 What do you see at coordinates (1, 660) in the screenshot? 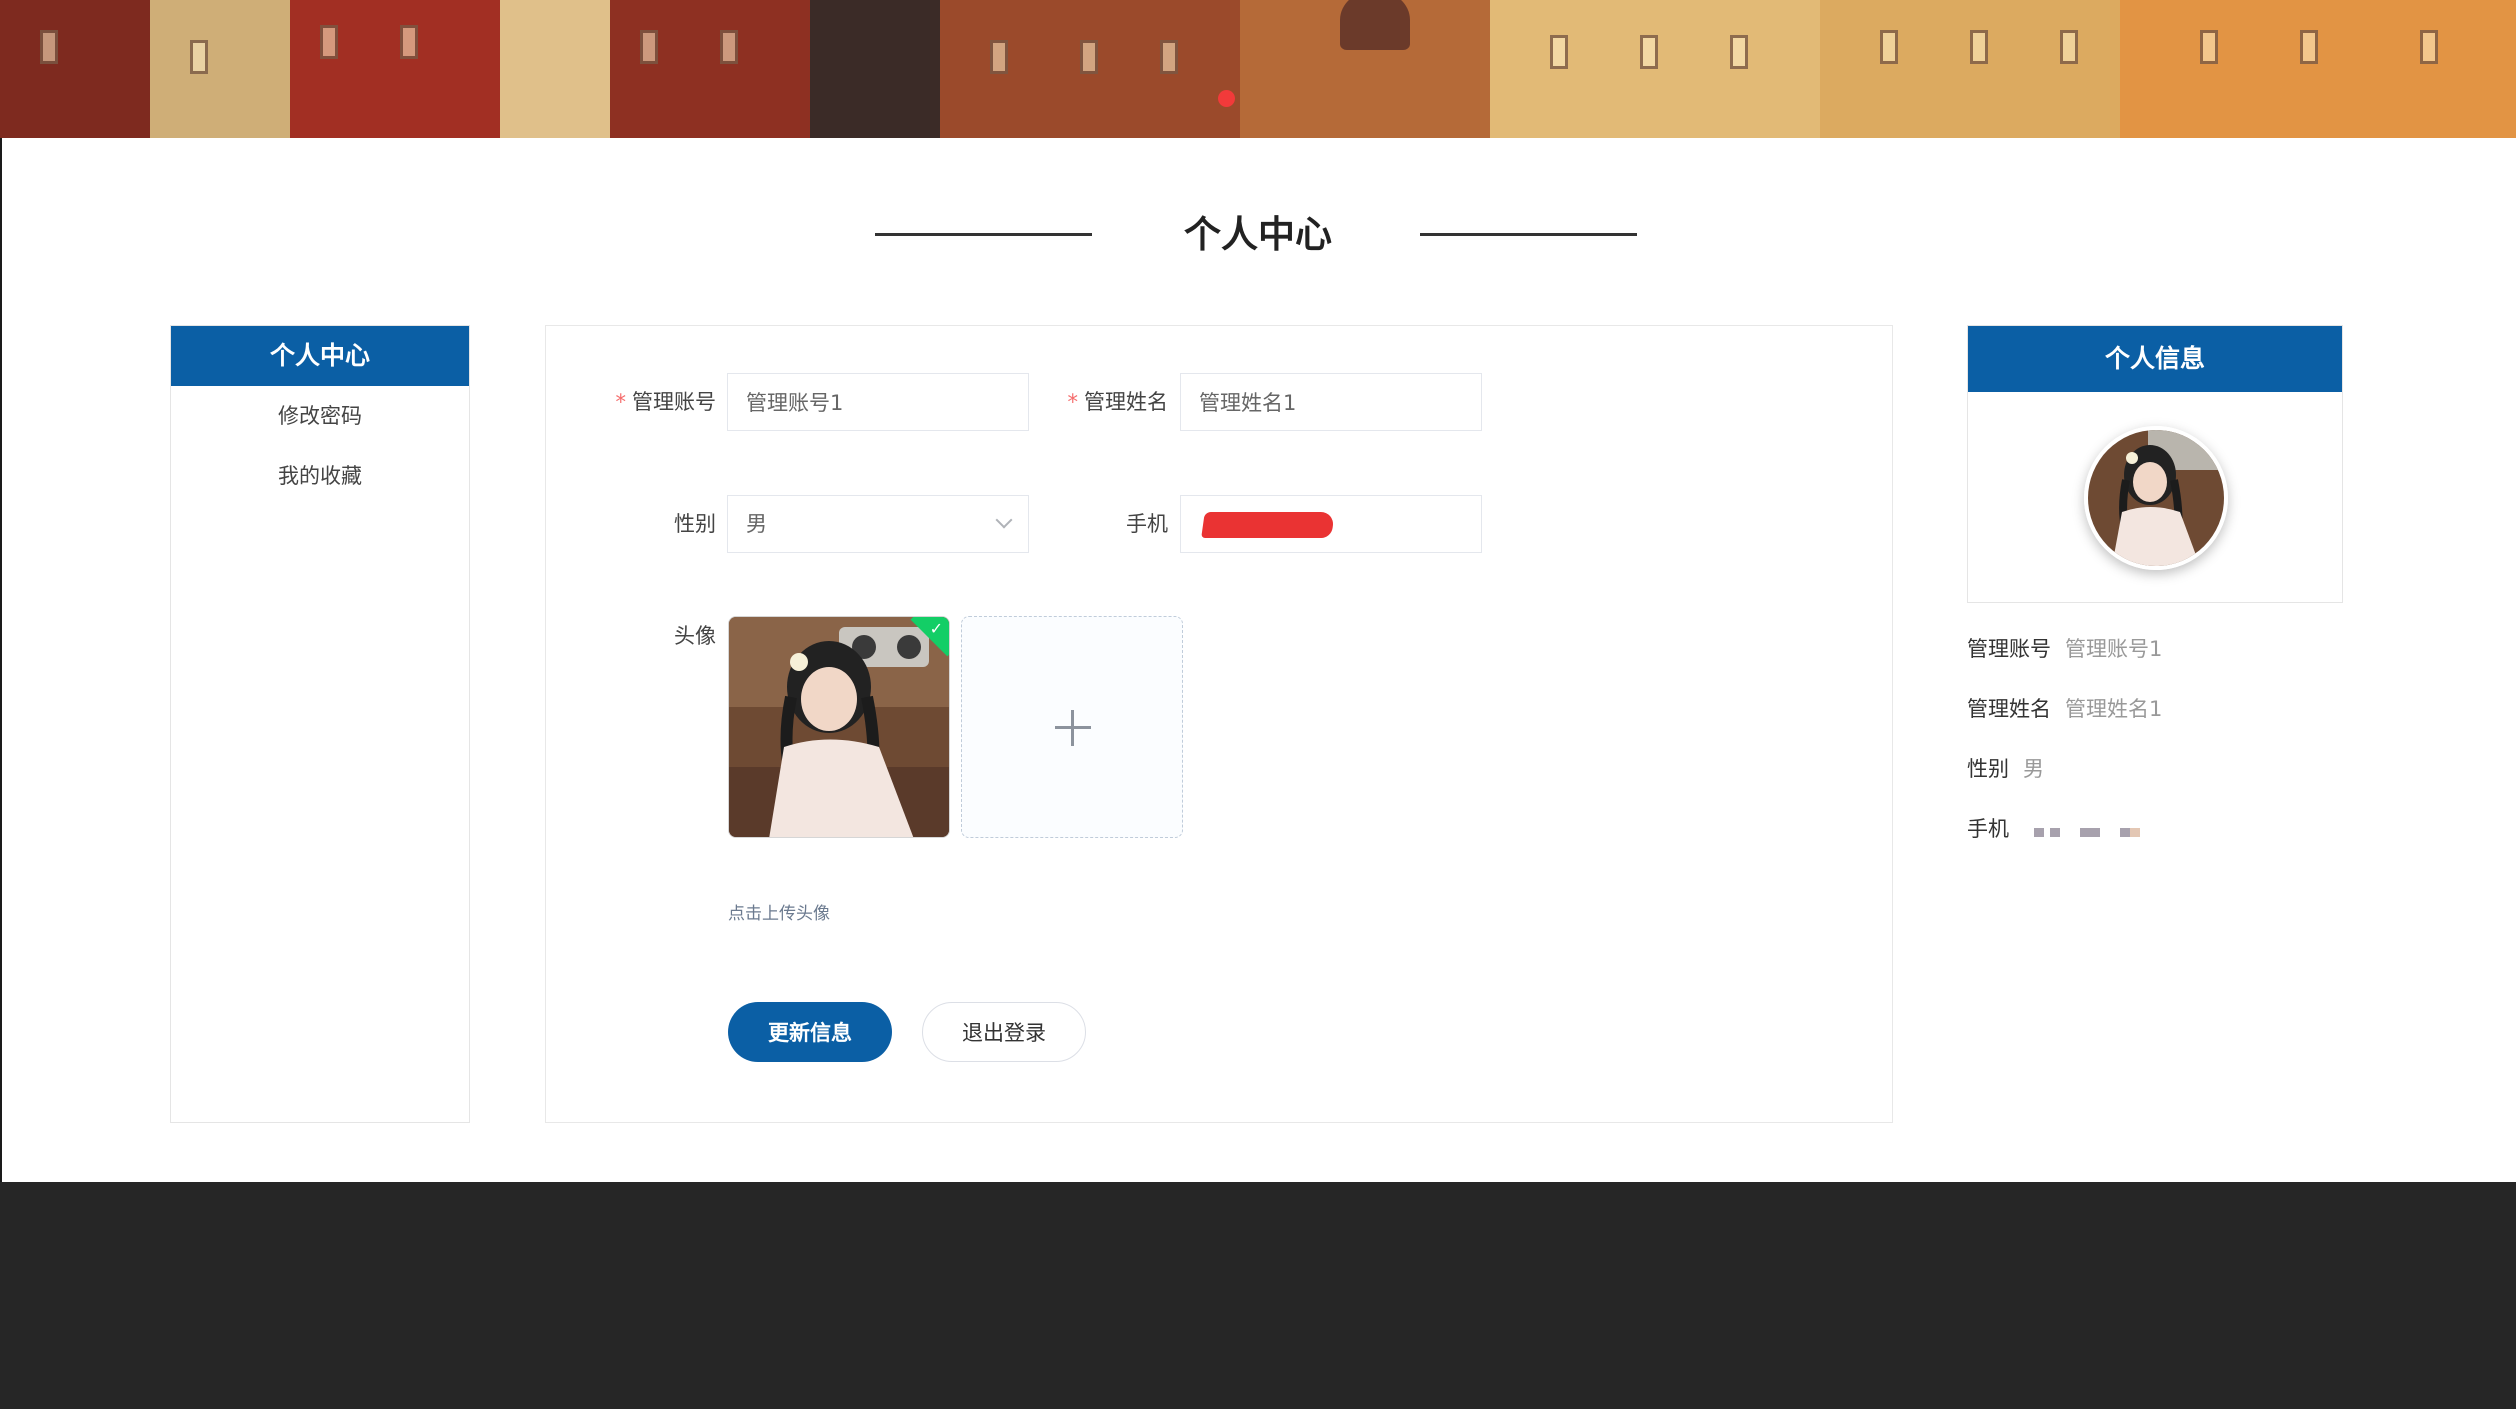
I see `page-edge` at bounding box center [1, 660].